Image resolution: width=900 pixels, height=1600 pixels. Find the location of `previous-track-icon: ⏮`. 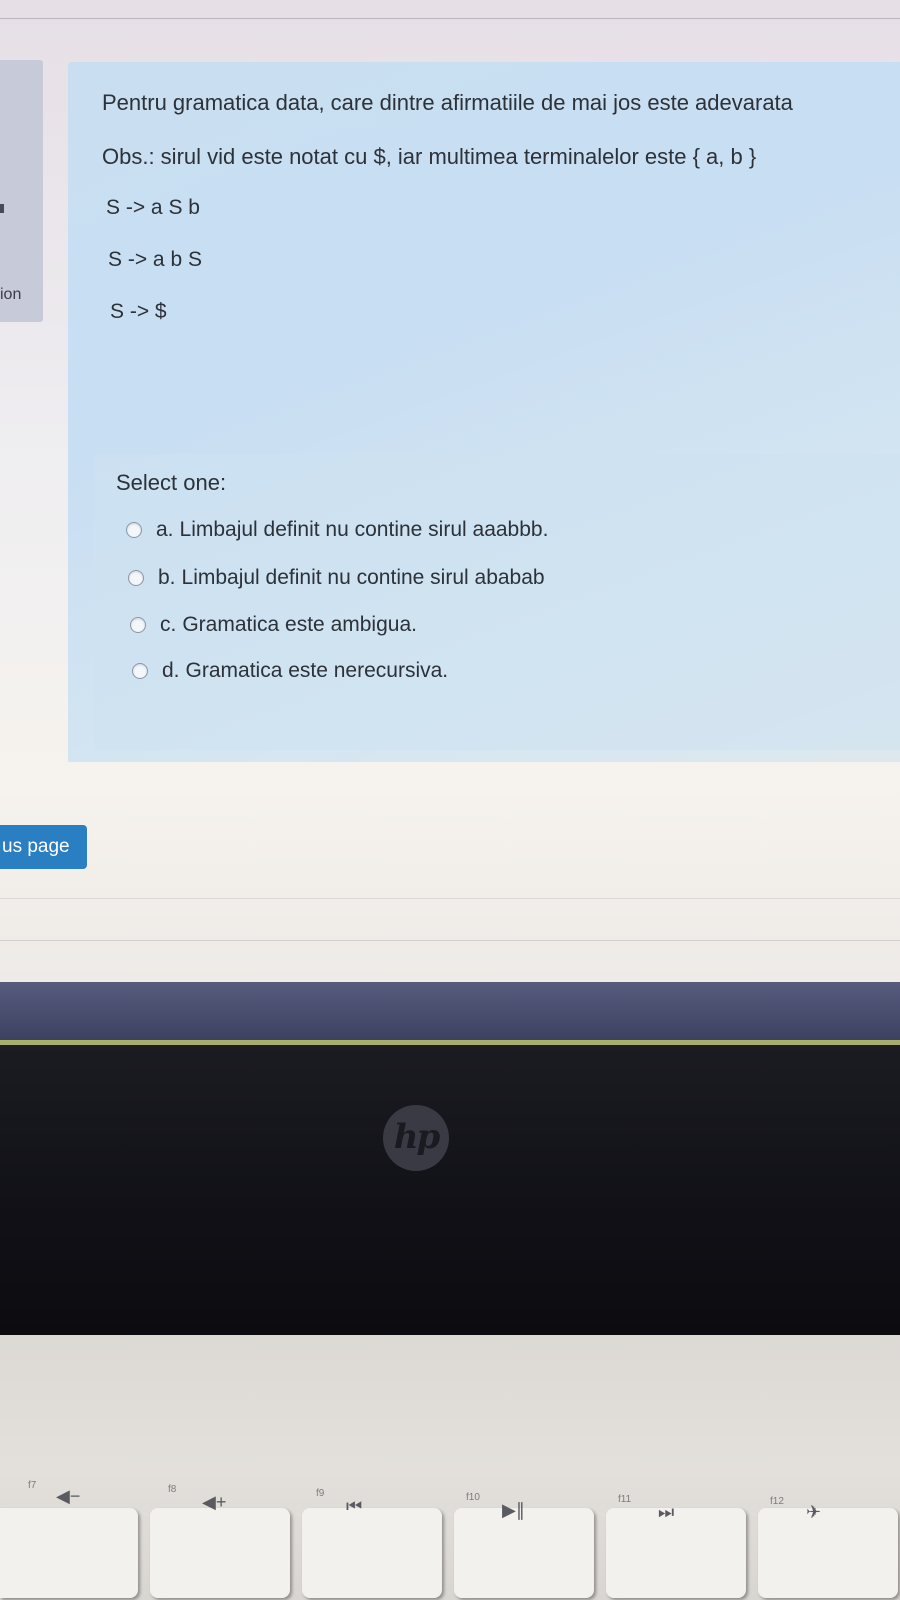

previous-track-icon: ⏮ is located at coordinates (354, 1506).